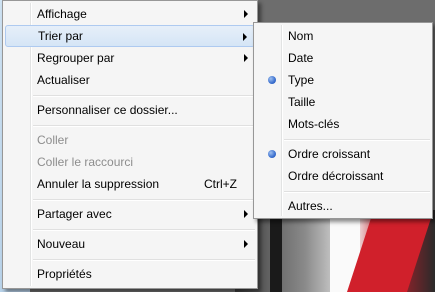 This screenshot has height=292, width=435. I want to click on sort-order-ascending: Ordre croissant, so click(343, 154).